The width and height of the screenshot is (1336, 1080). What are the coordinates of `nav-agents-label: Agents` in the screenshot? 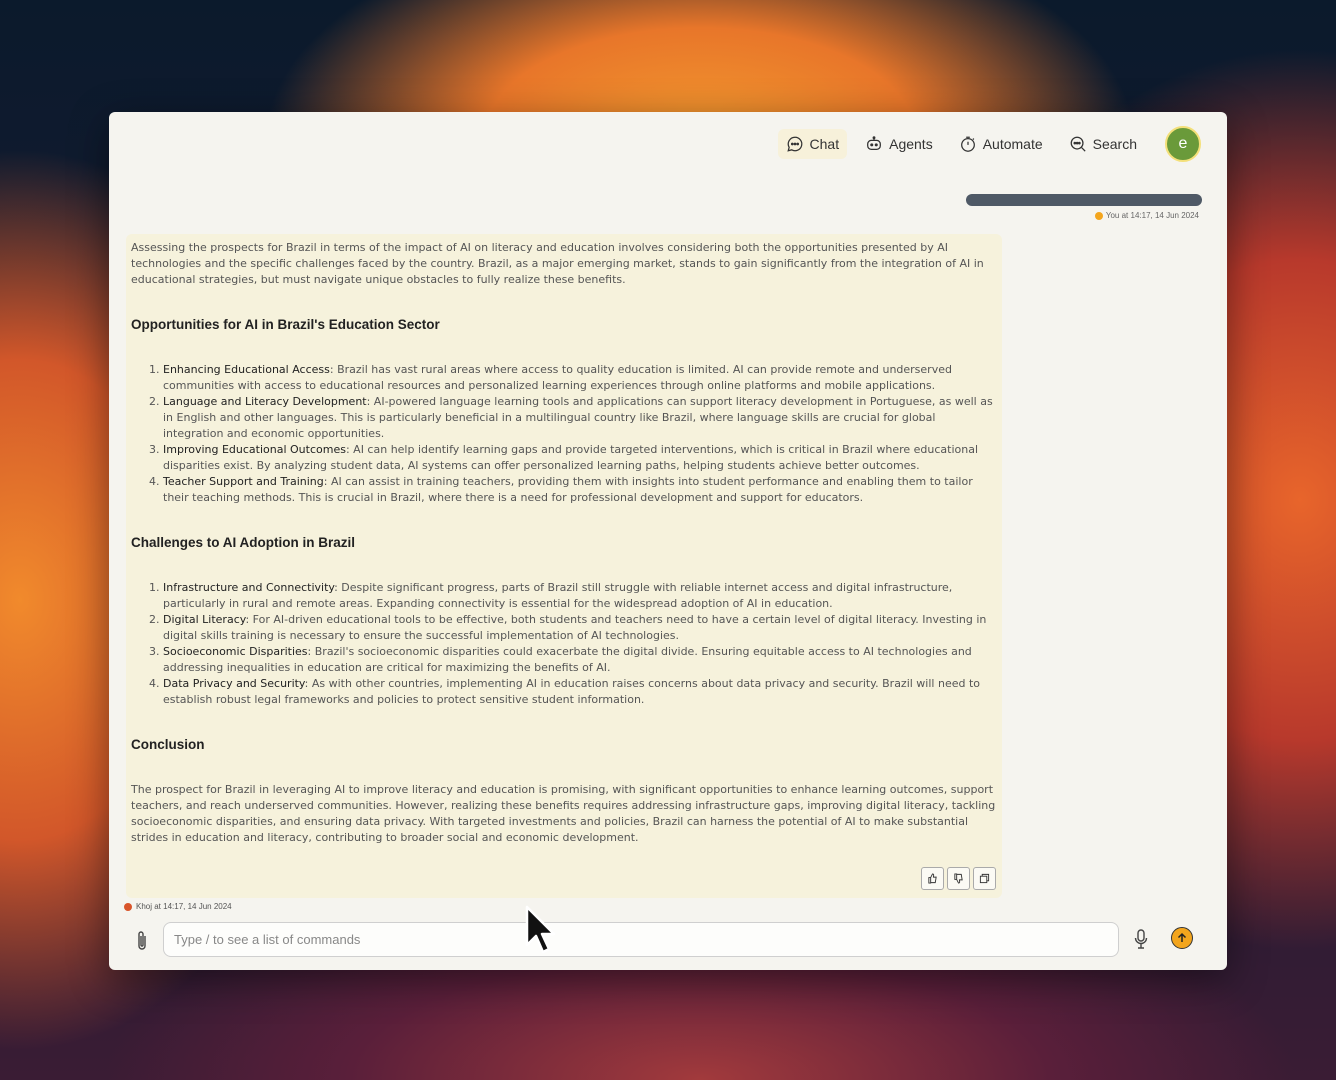 It's located at (911, 144).